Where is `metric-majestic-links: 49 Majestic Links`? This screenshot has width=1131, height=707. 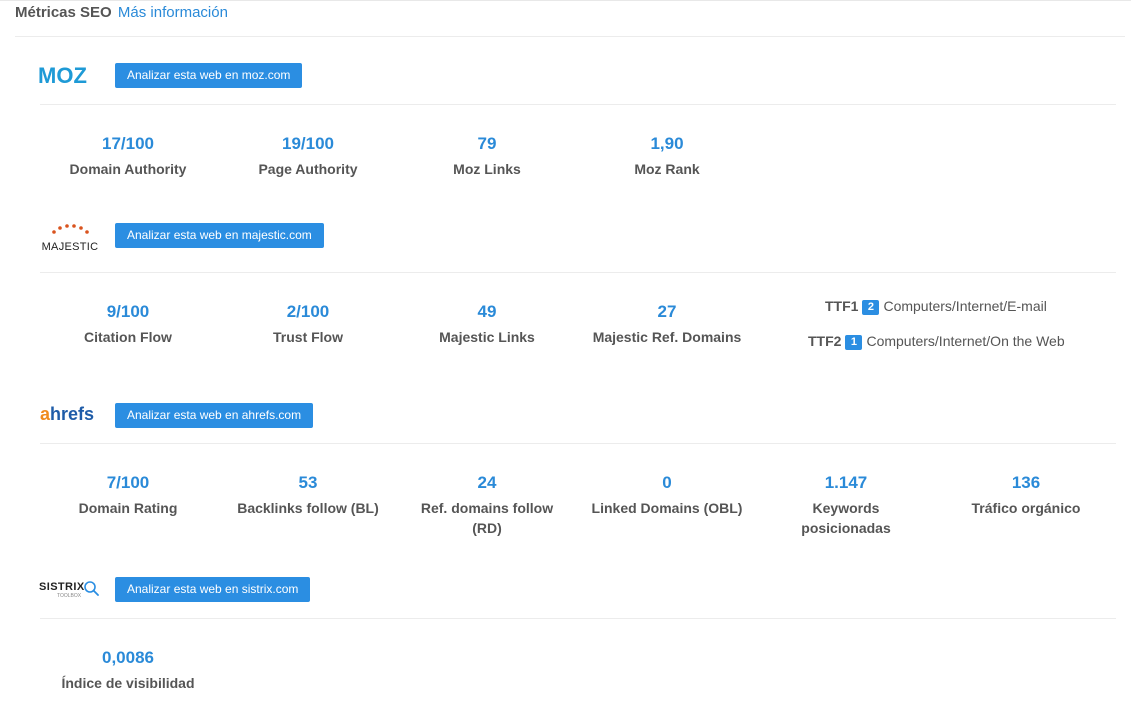 metric-majestic-links: 49 Majestic Links is located at coordinates (487, 324).